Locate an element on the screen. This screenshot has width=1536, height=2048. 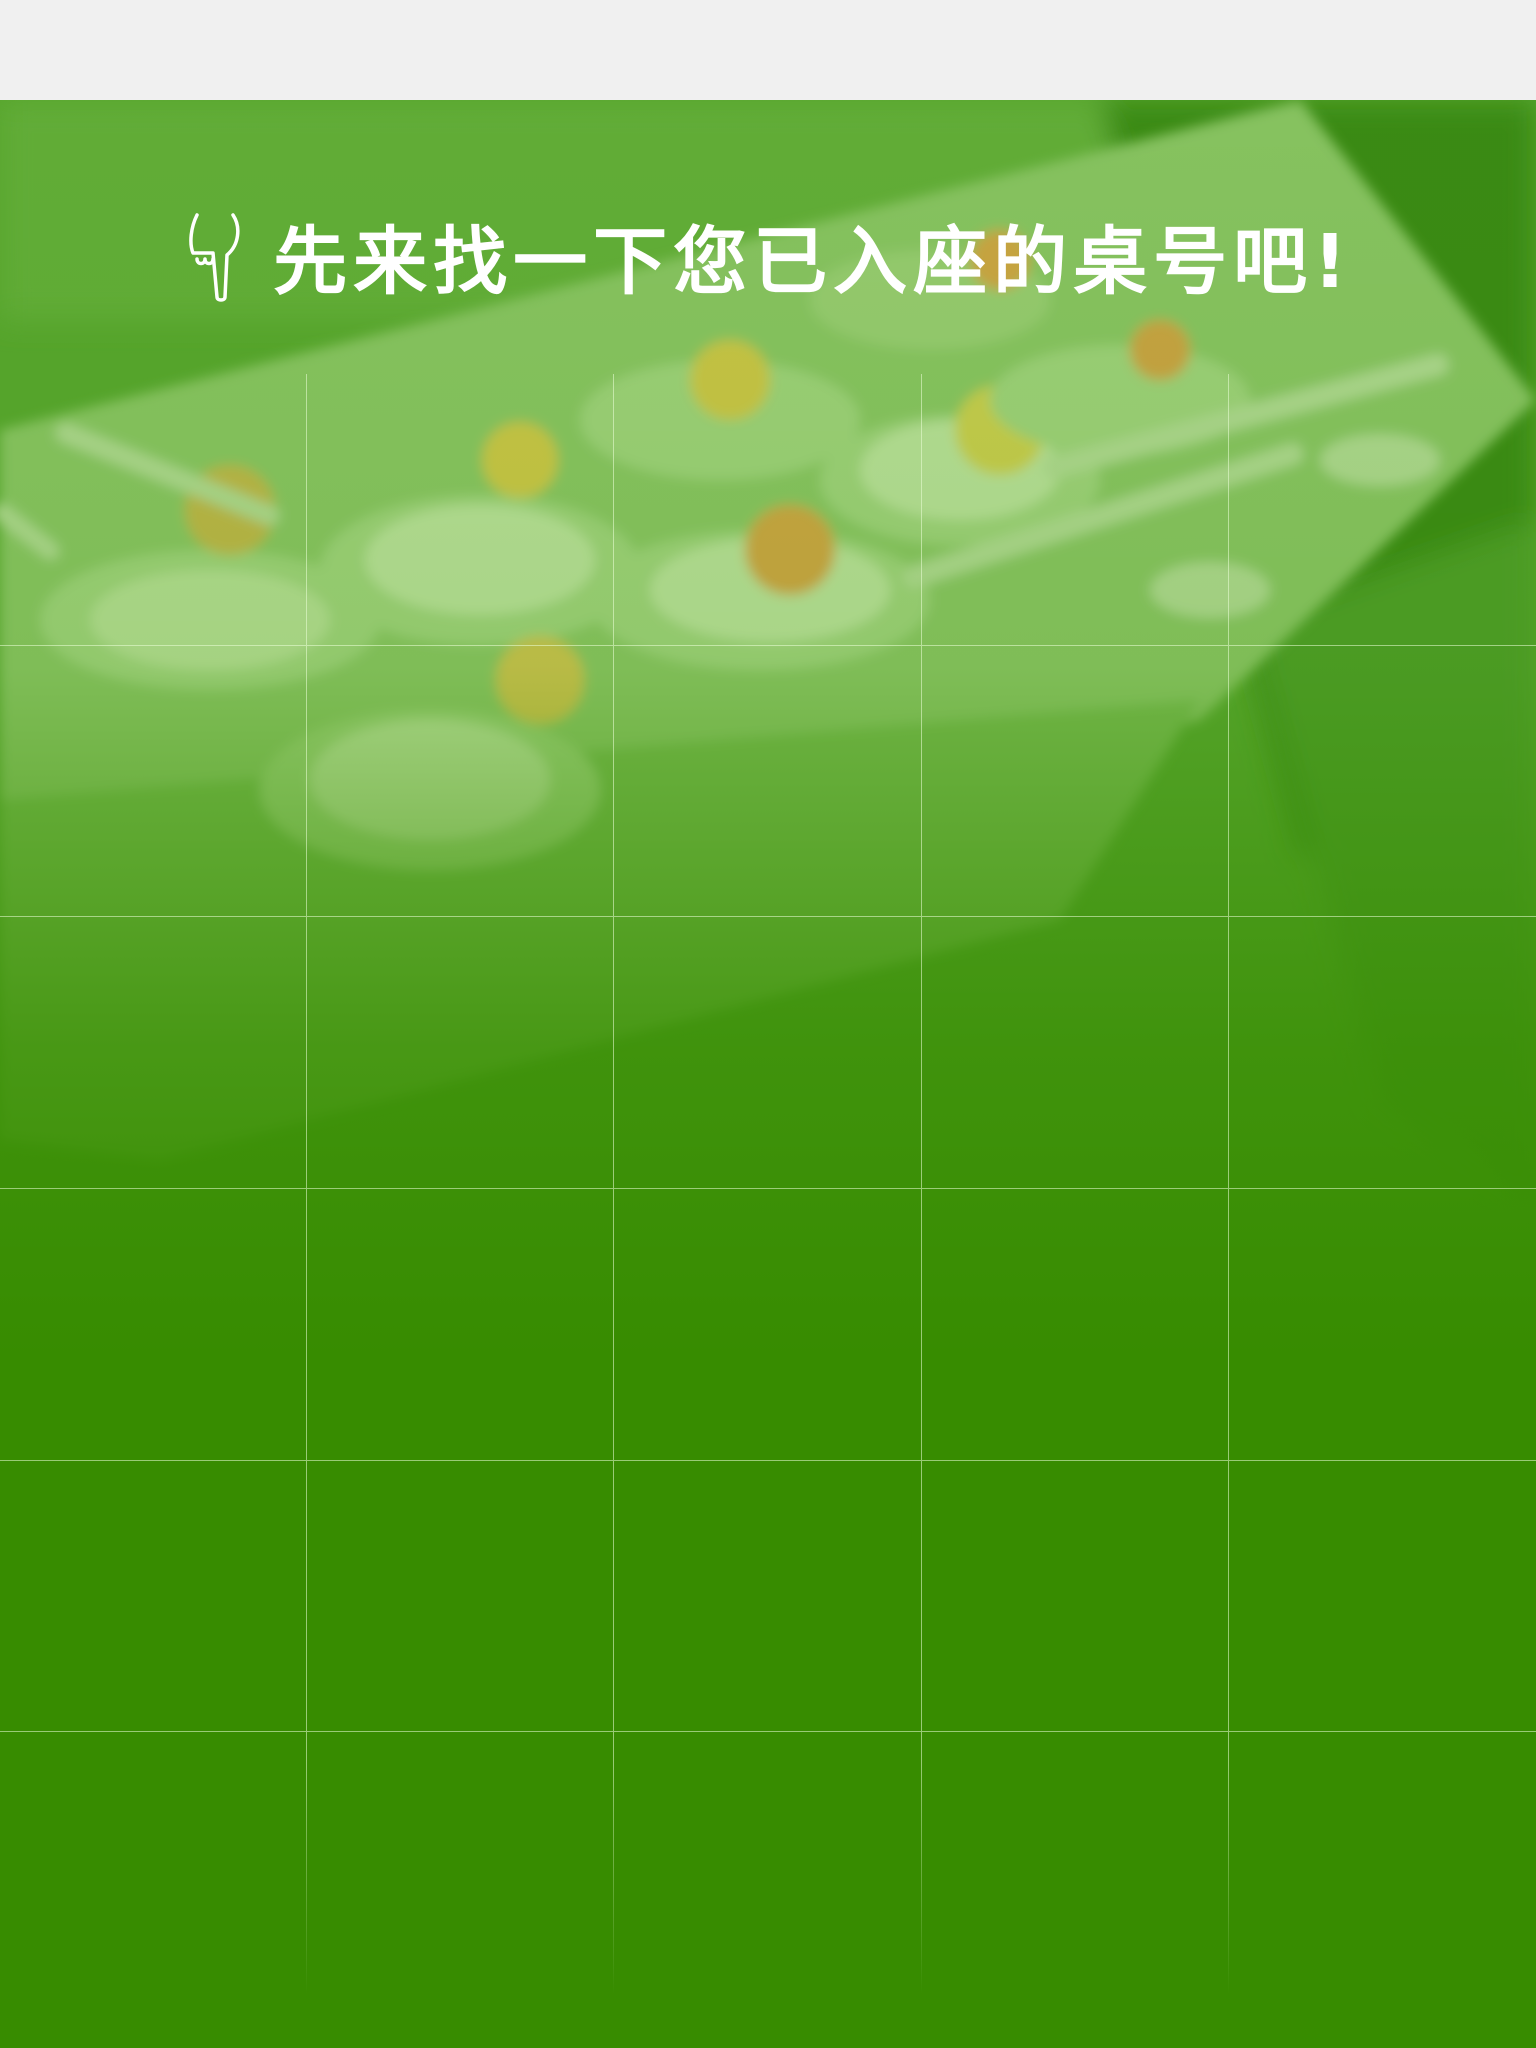
top-status-bar is located at coordinates (768, 50).